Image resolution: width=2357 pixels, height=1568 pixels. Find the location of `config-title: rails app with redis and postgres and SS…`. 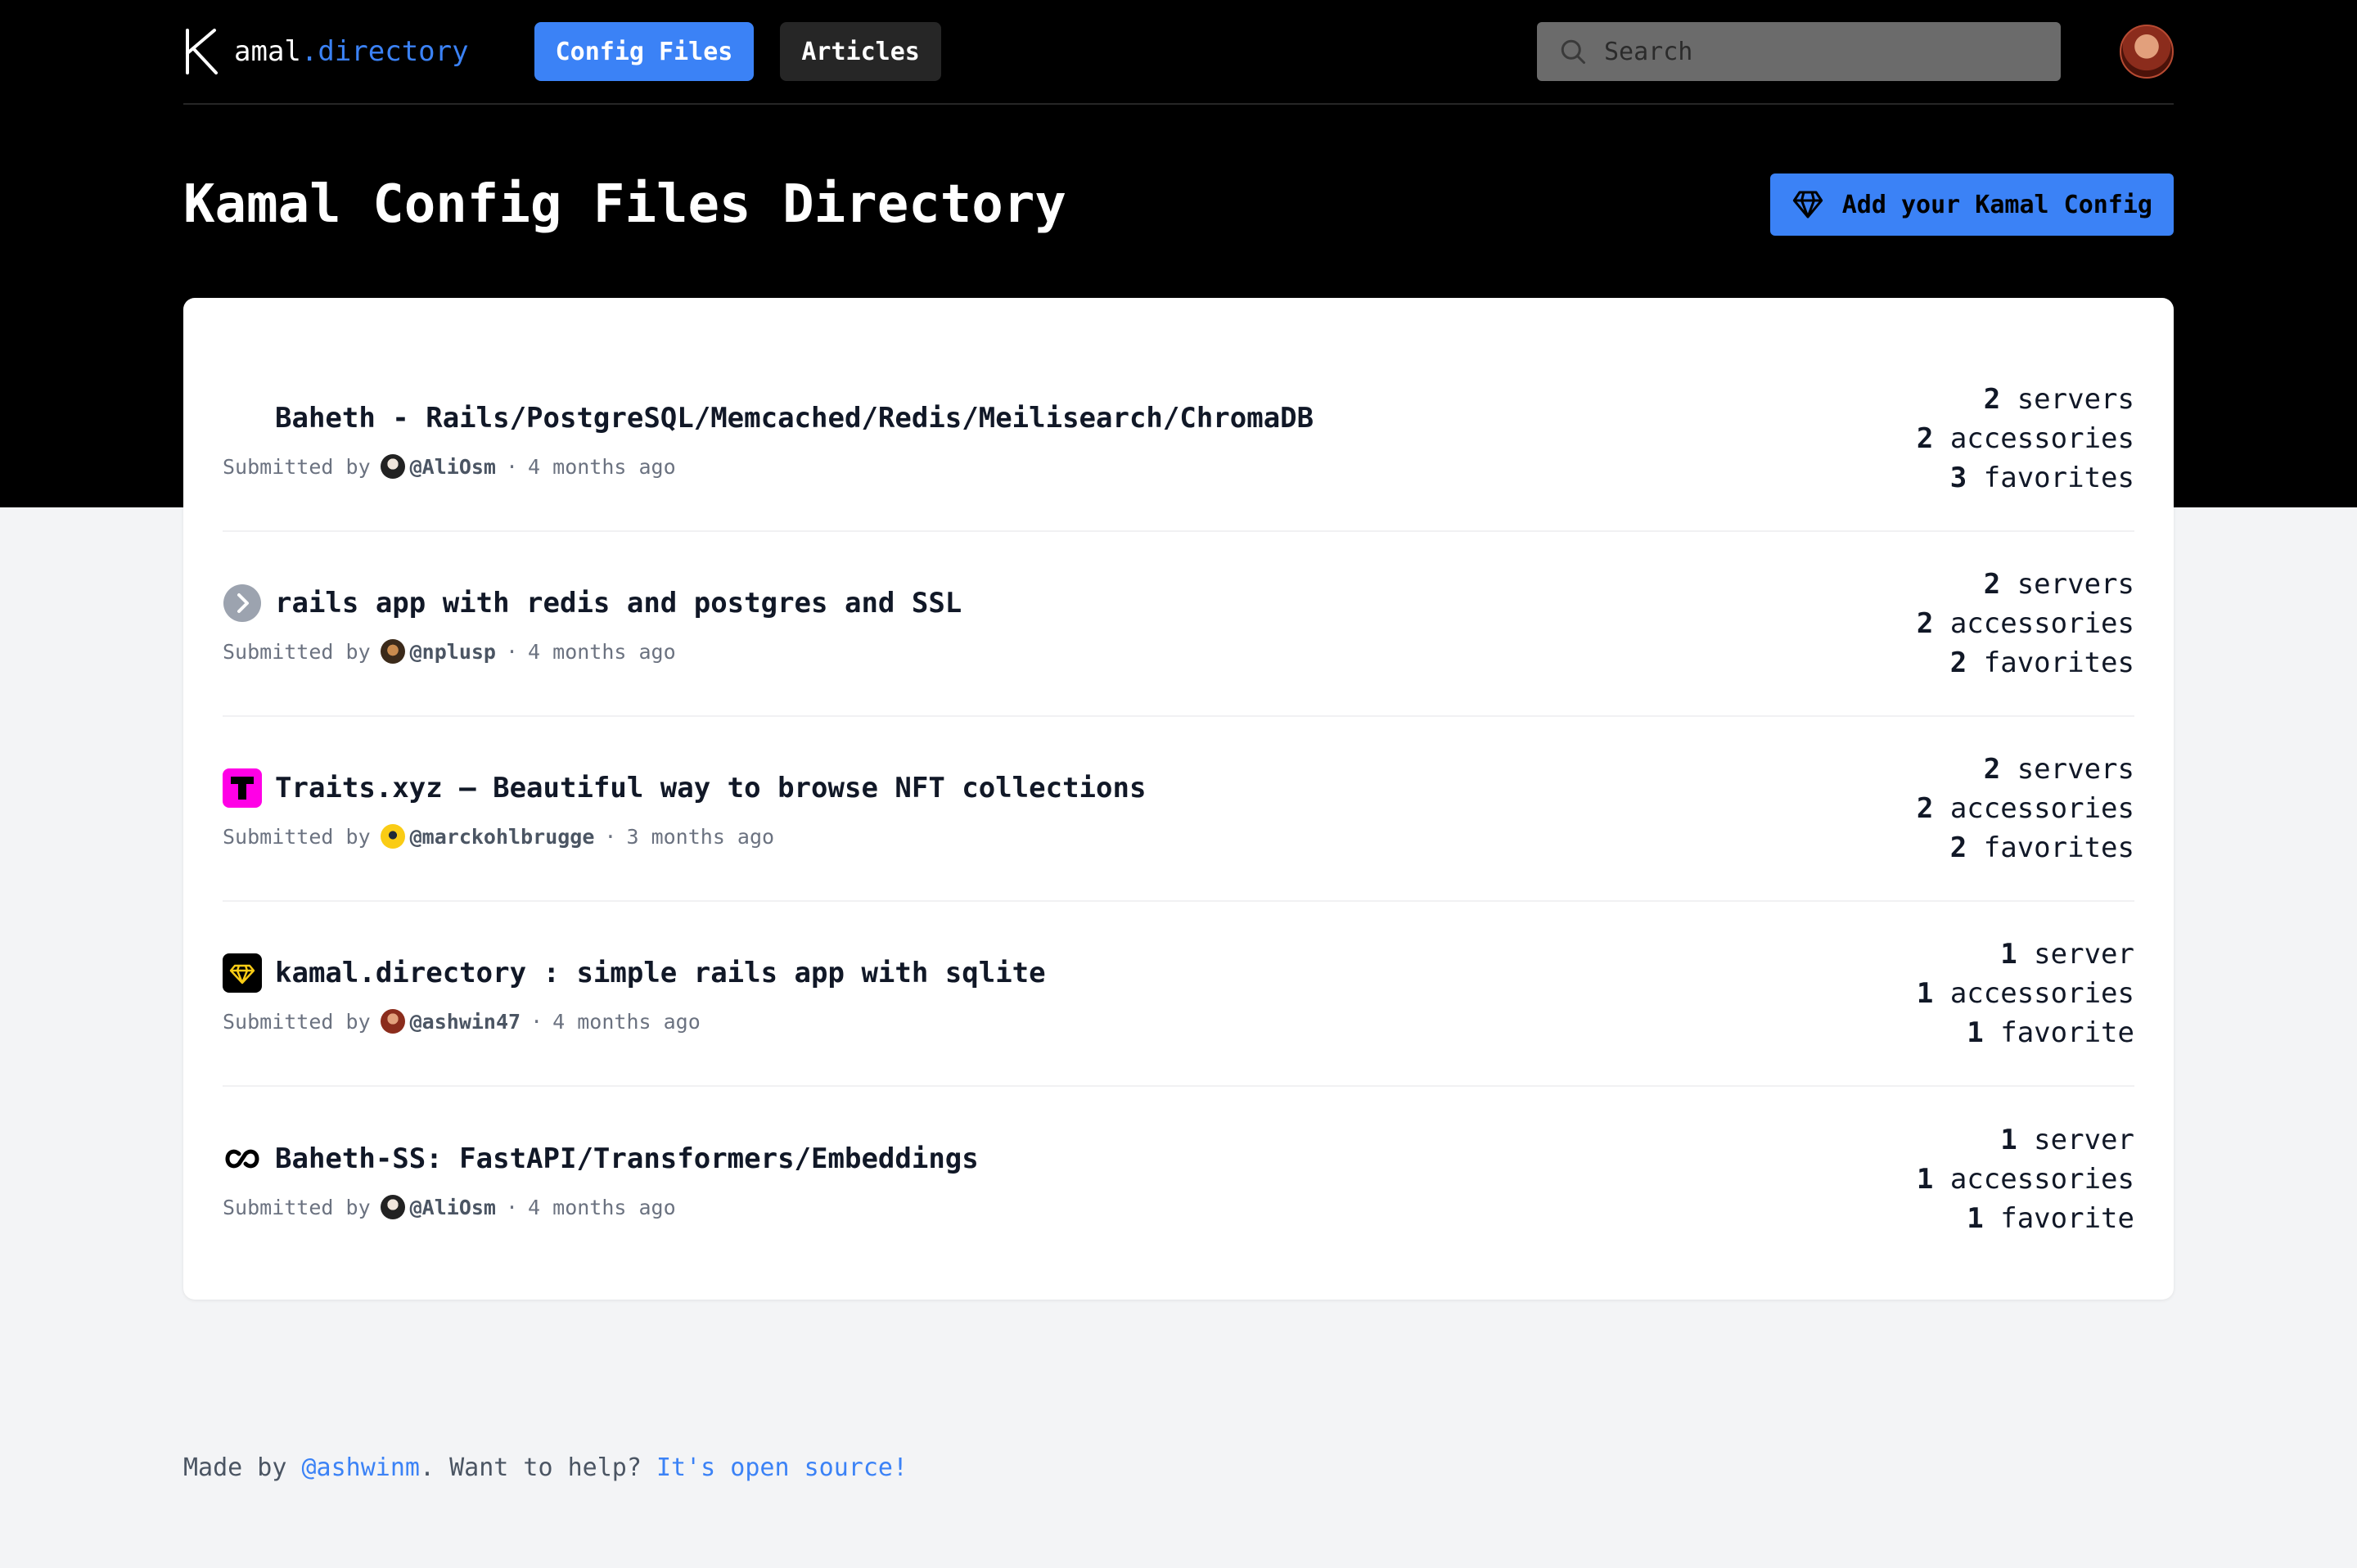

config-title: rails app with redis and postgres and SS… is located at coordinates (618, 603).